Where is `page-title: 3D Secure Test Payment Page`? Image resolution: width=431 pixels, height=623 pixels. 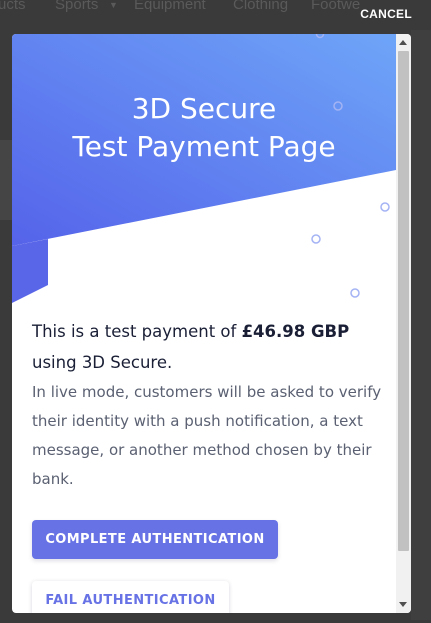
page-title: 3D Secure Test Payment Page is located at coordinates (204, 128).